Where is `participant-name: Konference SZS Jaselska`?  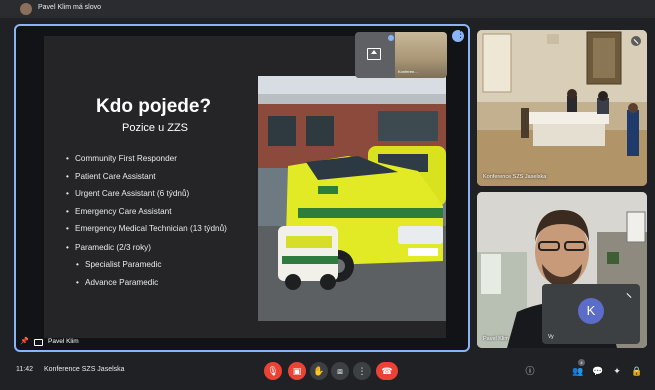
participant-name: Konference SZS Jaselska is located at coordinates (515, 177).